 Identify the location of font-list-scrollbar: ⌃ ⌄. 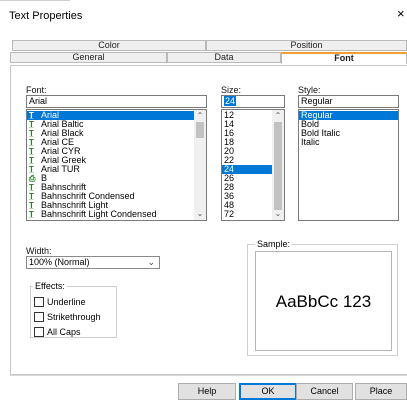
(200, 165).